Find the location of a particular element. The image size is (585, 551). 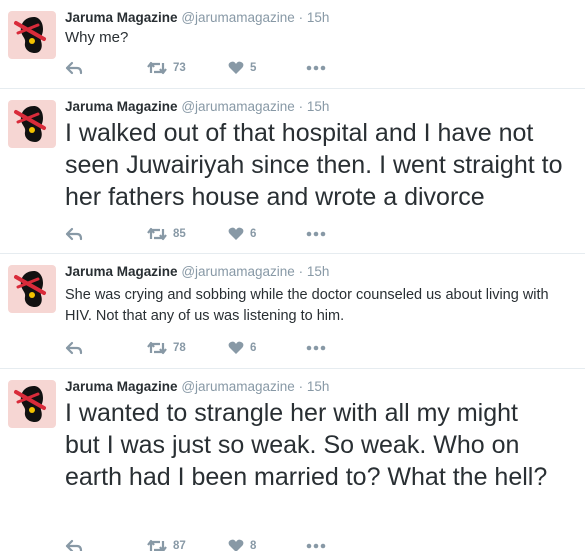

like-button: 8 is located at coordinates (242, 544).